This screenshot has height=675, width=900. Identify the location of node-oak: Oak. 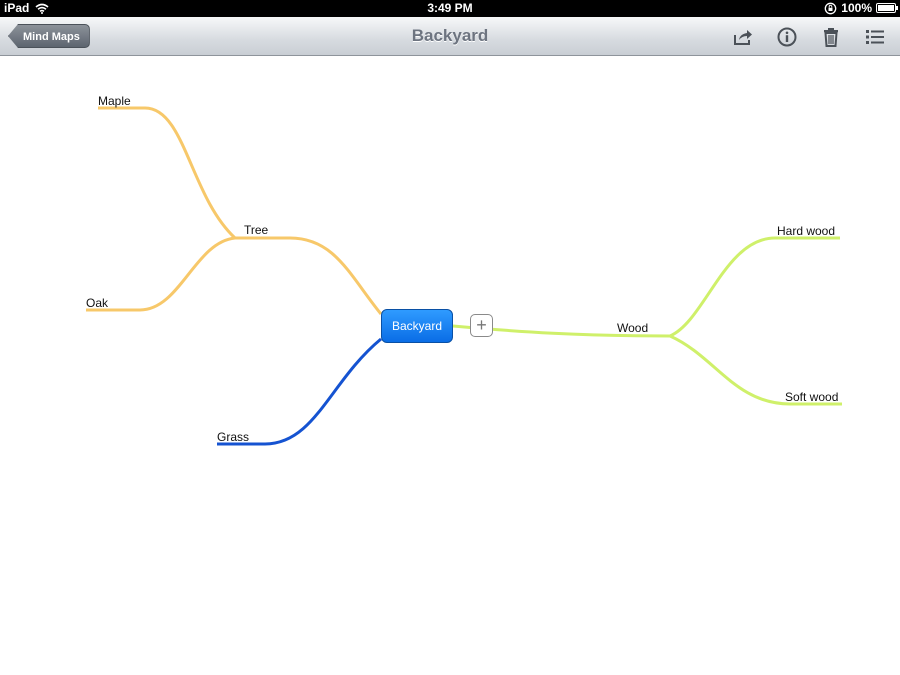
(97, 303).